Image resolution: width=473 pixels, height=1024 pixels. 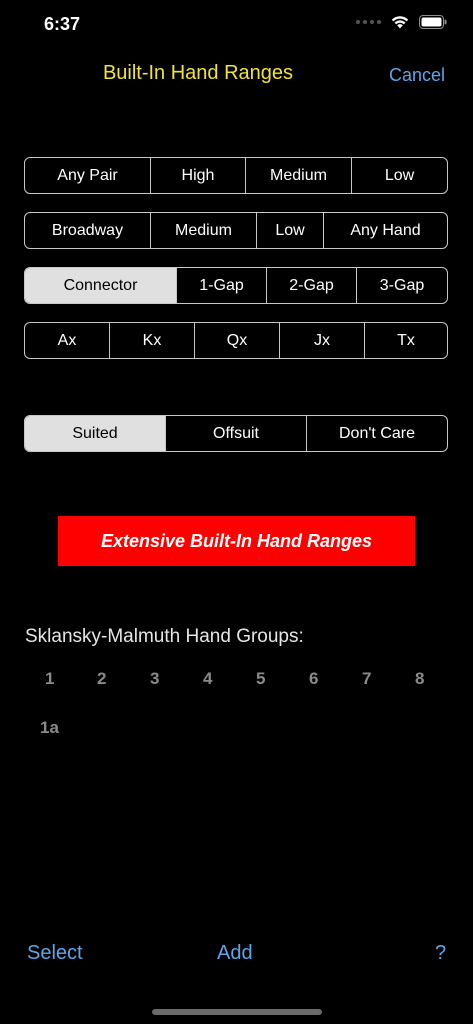 What do you see at coordinates (236, 25) in the screenshot?
I see `status-bar: 6:37` at bounding box center [236, 25].